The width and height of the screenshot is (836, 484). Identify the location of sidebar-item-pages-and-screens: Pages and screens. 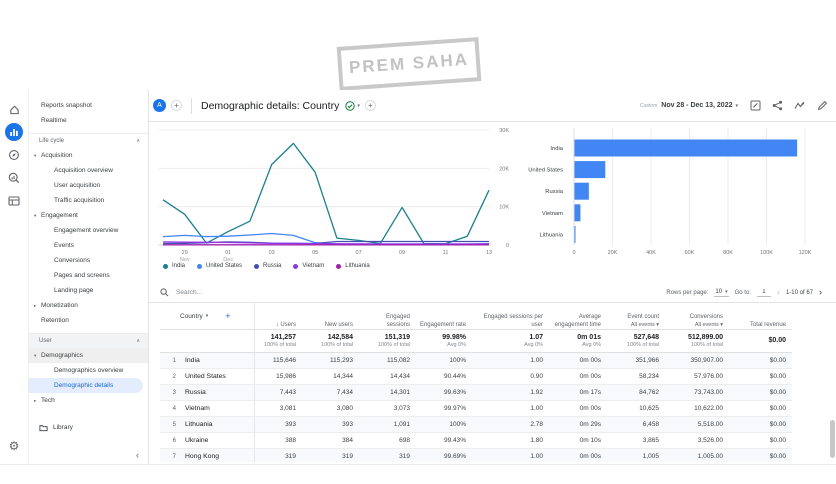
(88, 275).